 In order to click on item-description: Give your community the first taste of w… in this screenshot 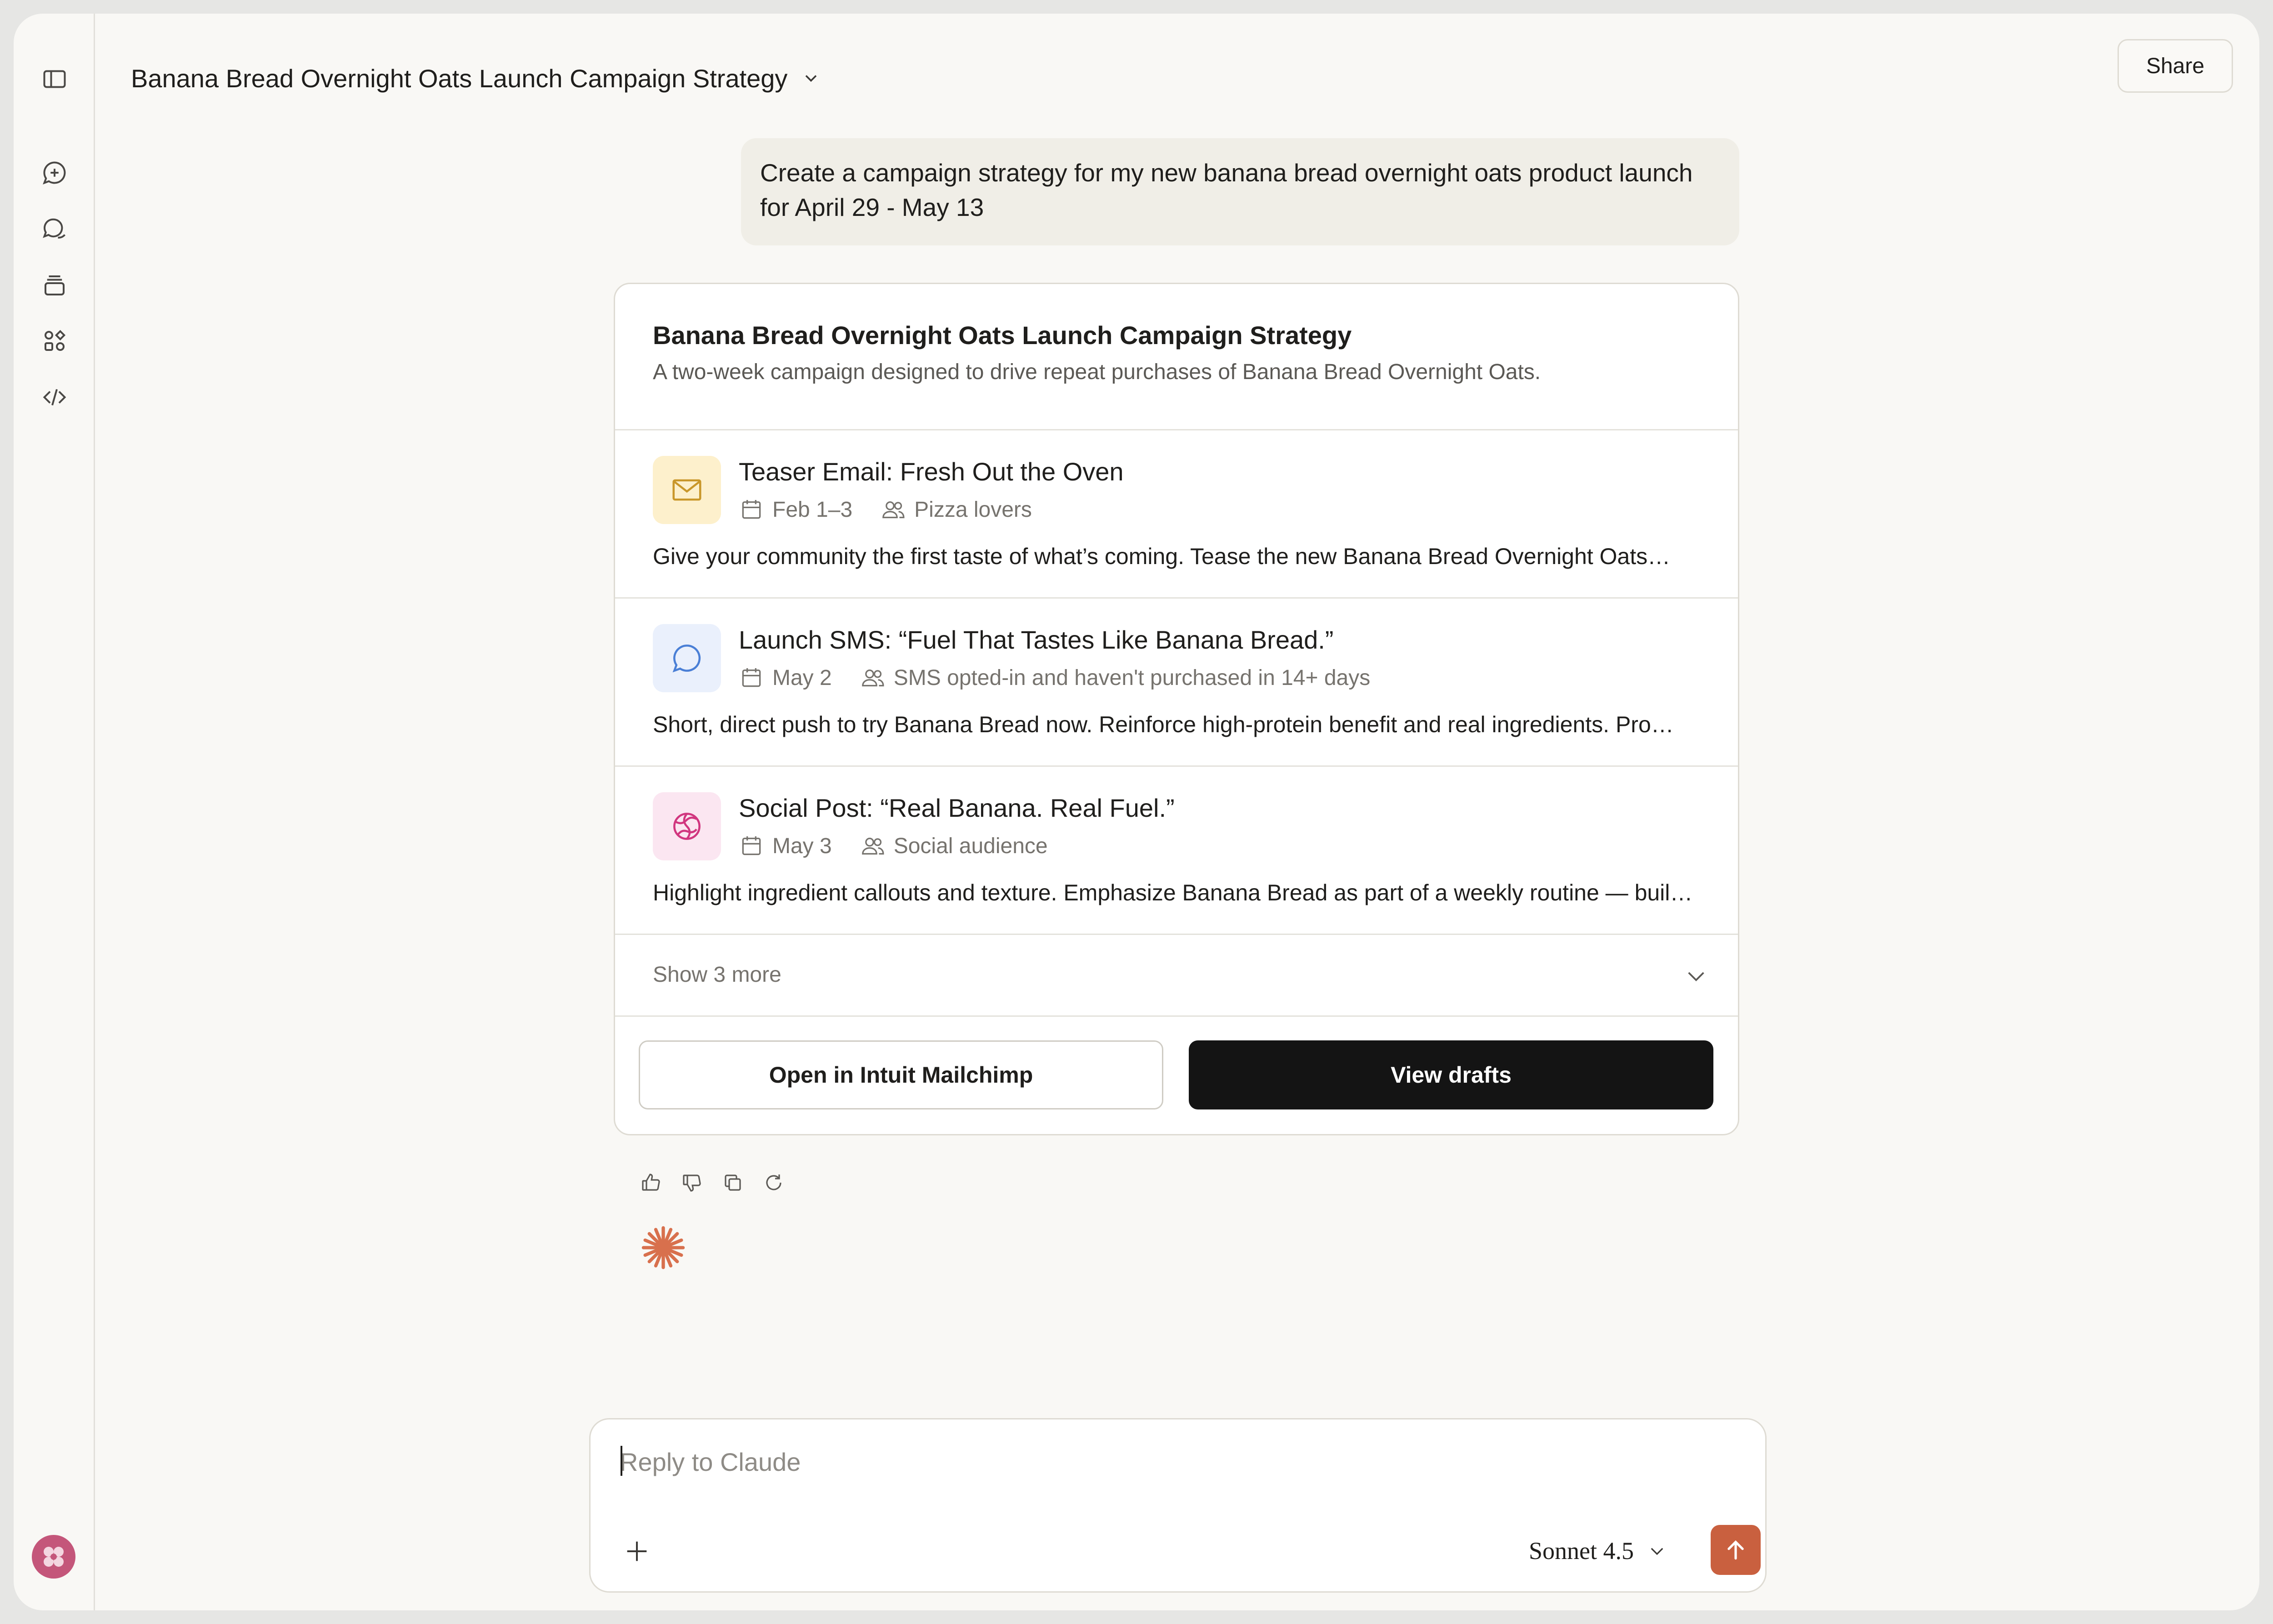, I will do `click(1162, 556)`.